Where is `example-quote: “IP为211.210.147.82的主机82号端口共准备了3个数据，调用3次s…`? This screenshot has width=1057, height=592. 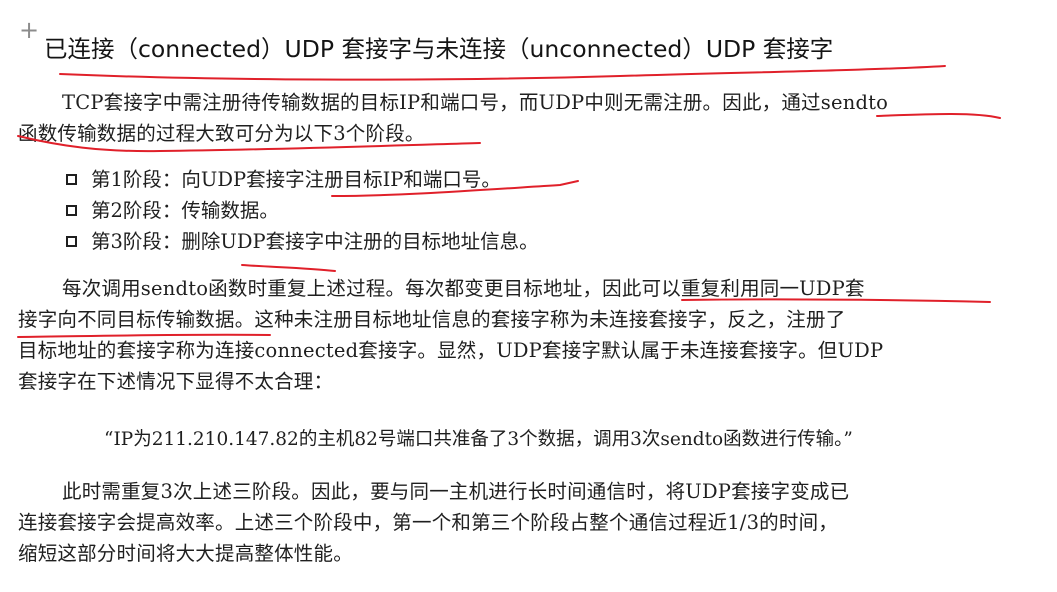
example-quote: “IP为211.210.147.82的主机82号端口共准备了3个数据，调用3次s… is located at coordinates (478, 439).